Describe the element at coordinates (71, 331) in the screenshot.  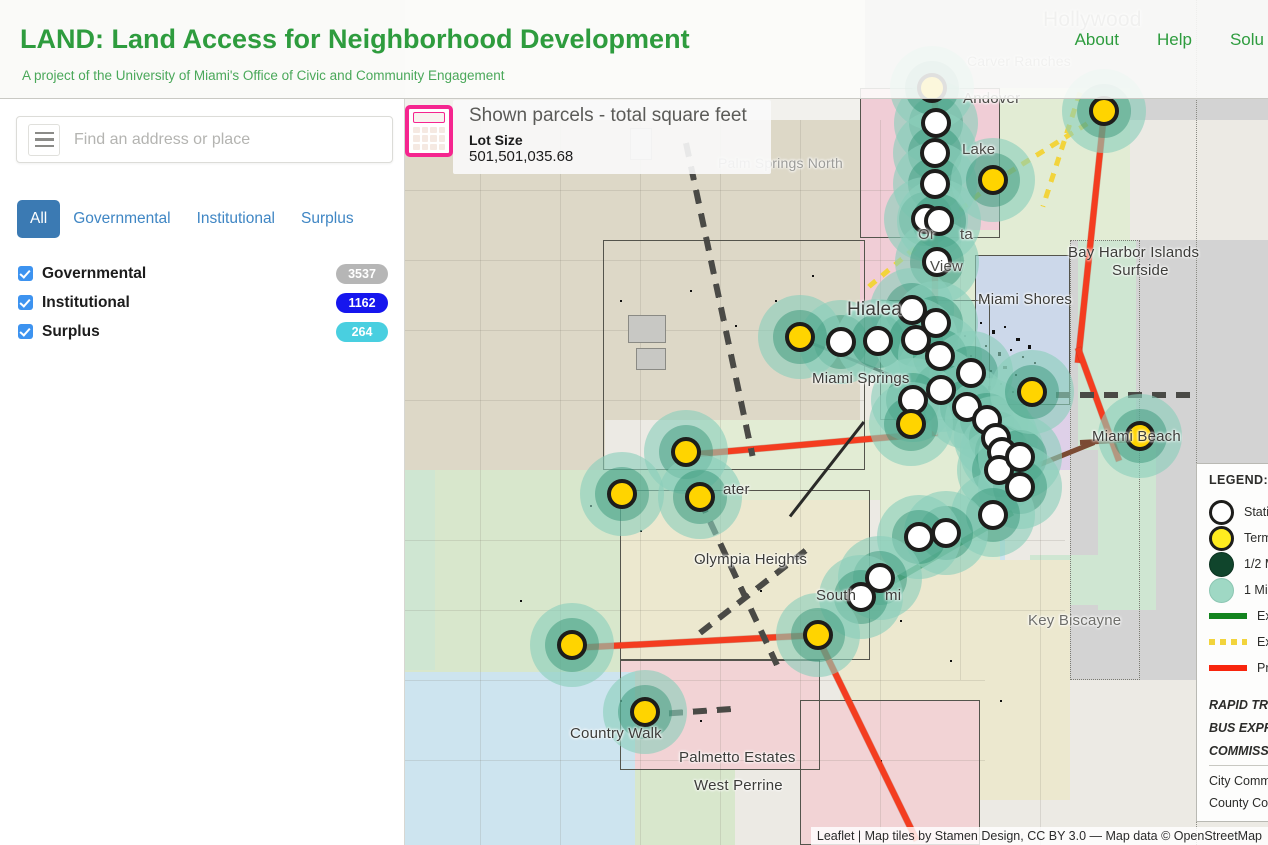
I see `filter-label-surplus: Surplus` at that location.